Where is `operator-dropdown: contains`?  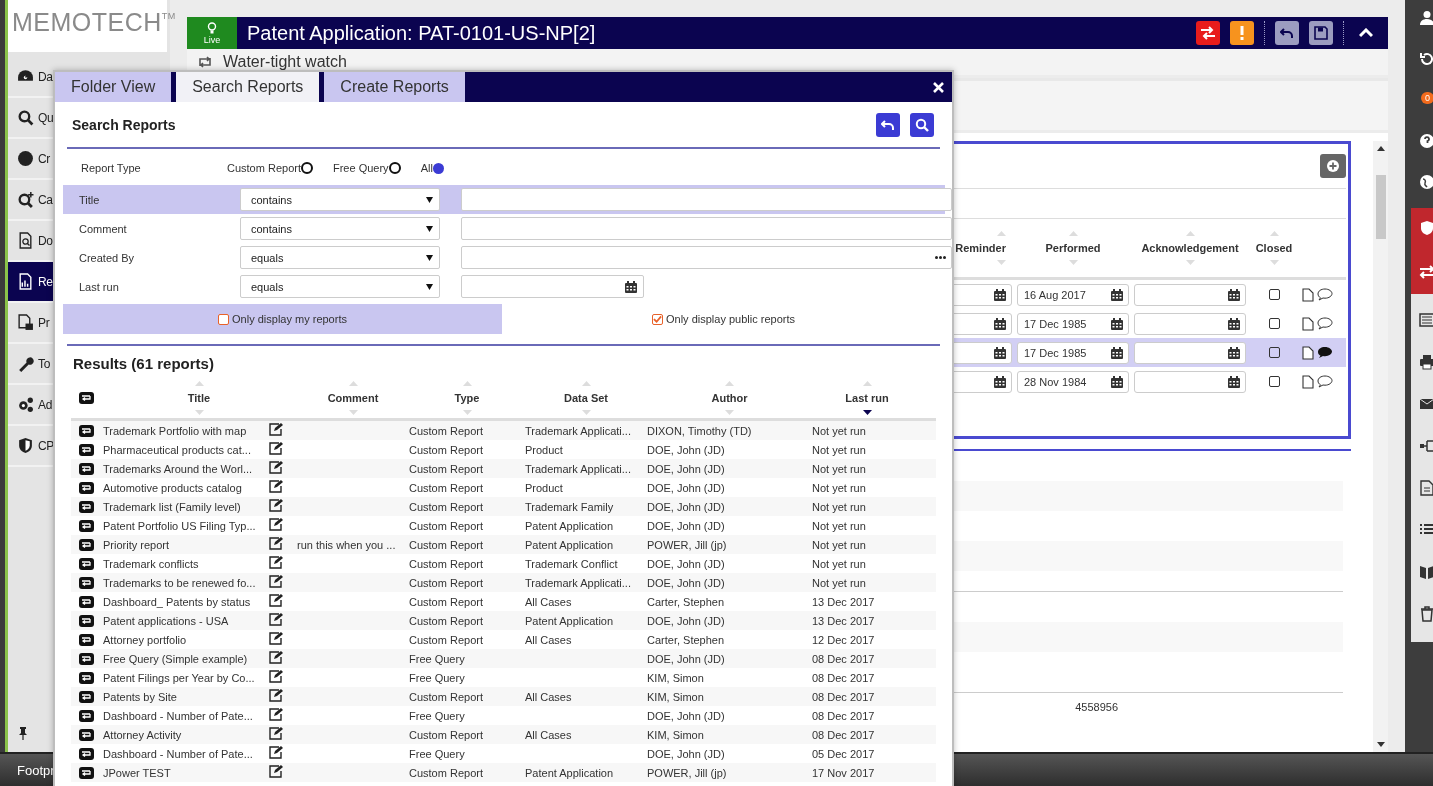 operator-dropdown: contains is located at coordinates (340, 199).